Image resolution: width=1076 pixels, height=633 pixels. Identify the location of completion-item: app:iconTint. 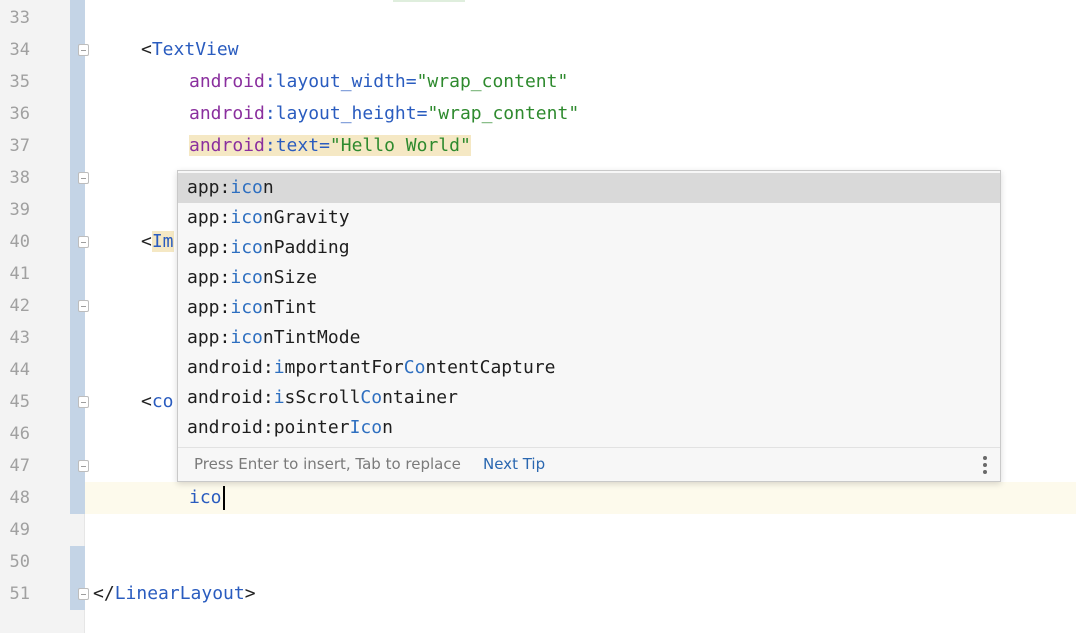
(589, 308).